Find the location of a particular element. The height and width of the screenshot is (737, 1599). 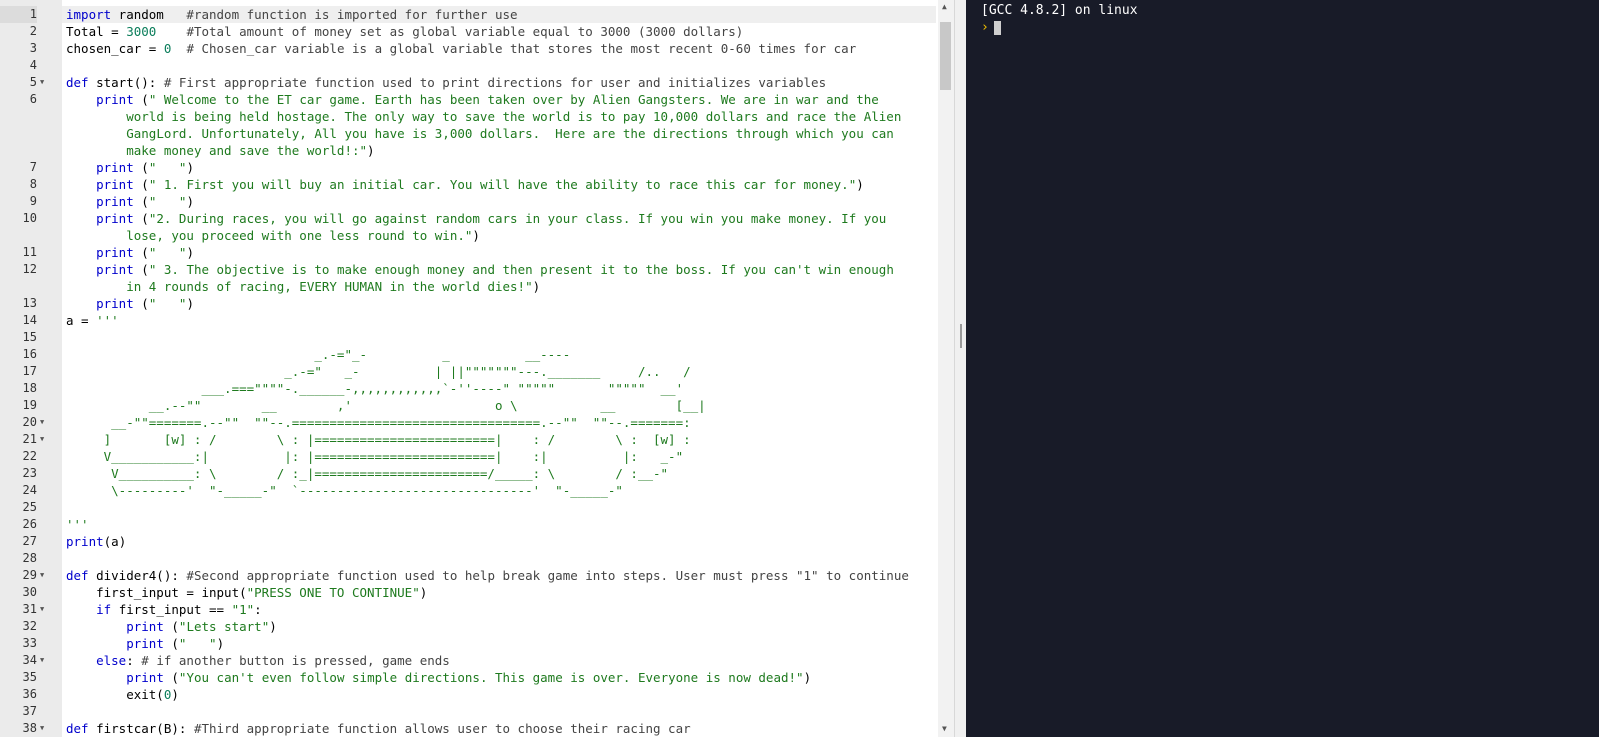

code-line: 31 ▼ if first_input == "1": is located at coordinates (469, 609).